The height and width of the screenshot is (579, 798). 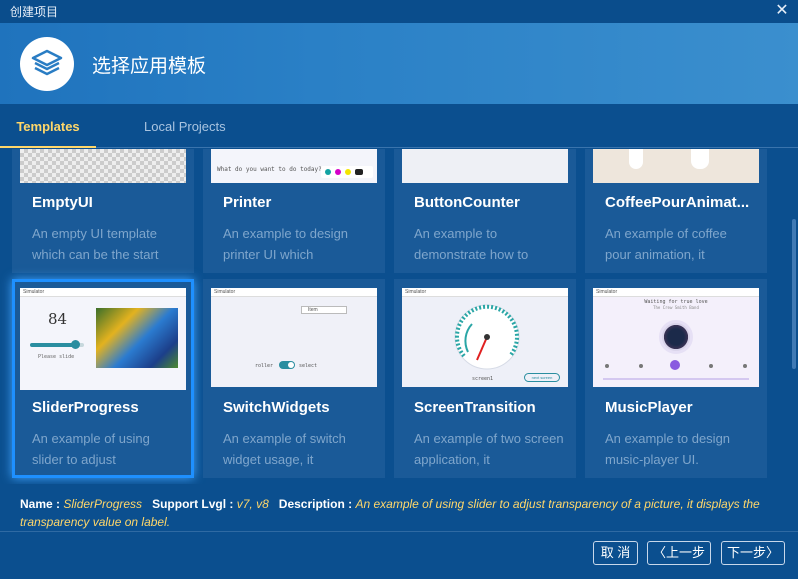 I want to click on window-title: 创建项目, so click(x=34, y=12).